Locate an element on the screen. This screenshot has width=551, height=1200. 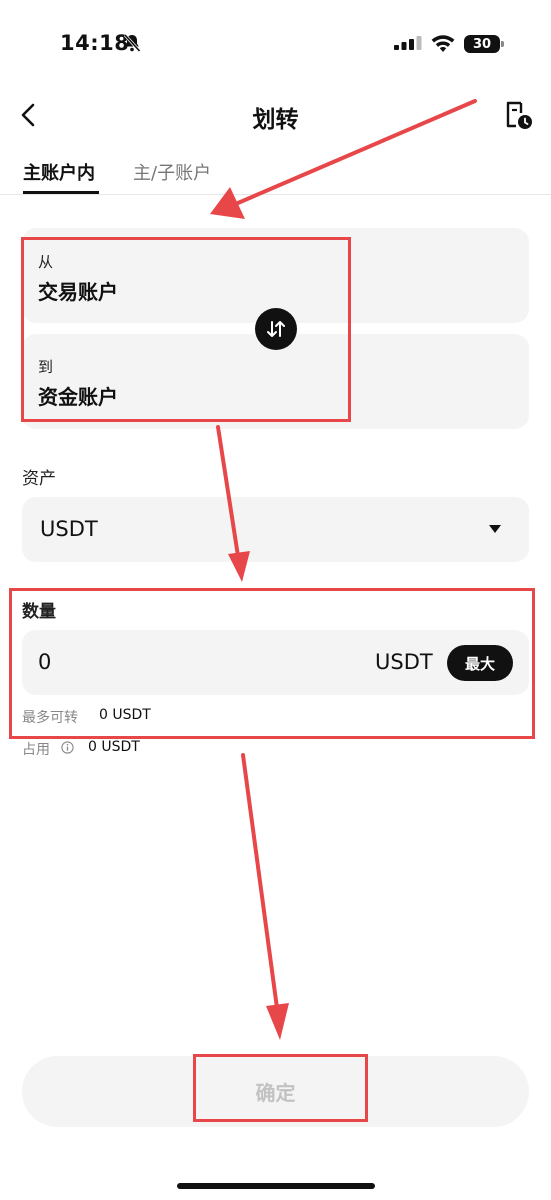
battery-indicator: 30 is located at coordinates (482, 44).